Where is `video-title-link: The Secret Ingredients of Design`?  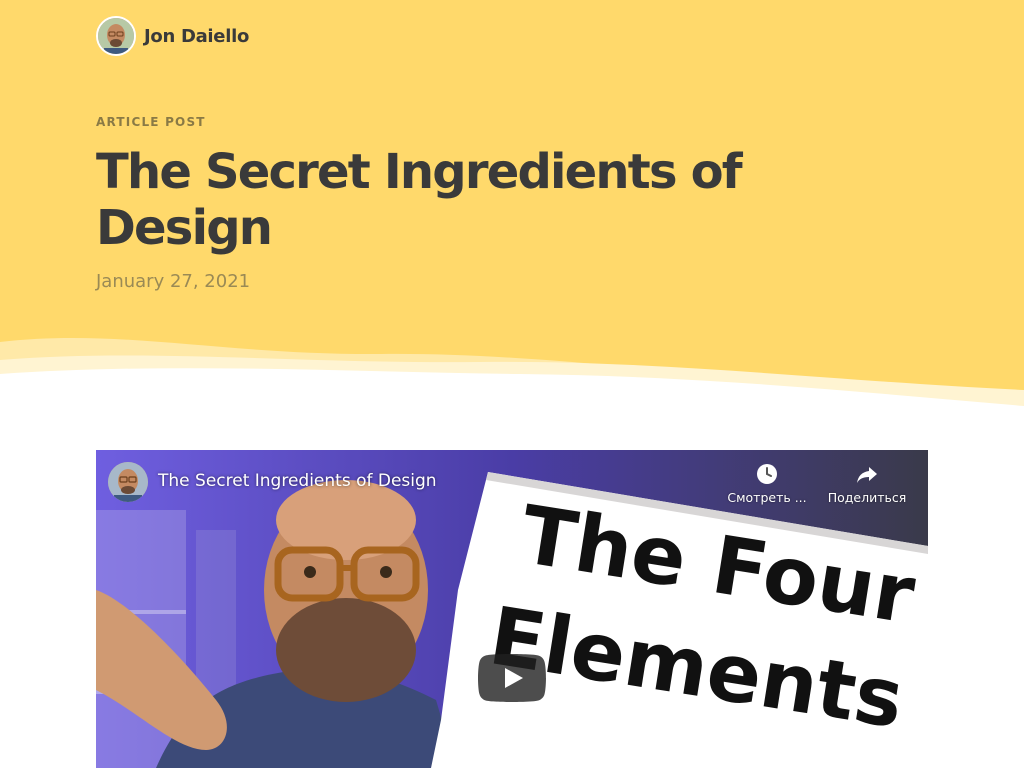
video-title-link: The Secret Ingredients of Design is located at coordinates (297, 481).